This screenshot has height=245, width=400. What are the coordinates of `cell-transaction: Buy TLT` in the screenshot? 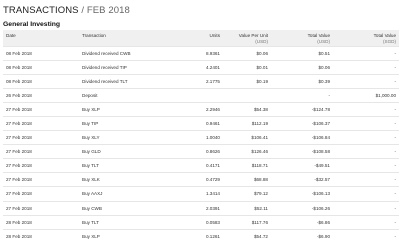 It's located at (128, 165).